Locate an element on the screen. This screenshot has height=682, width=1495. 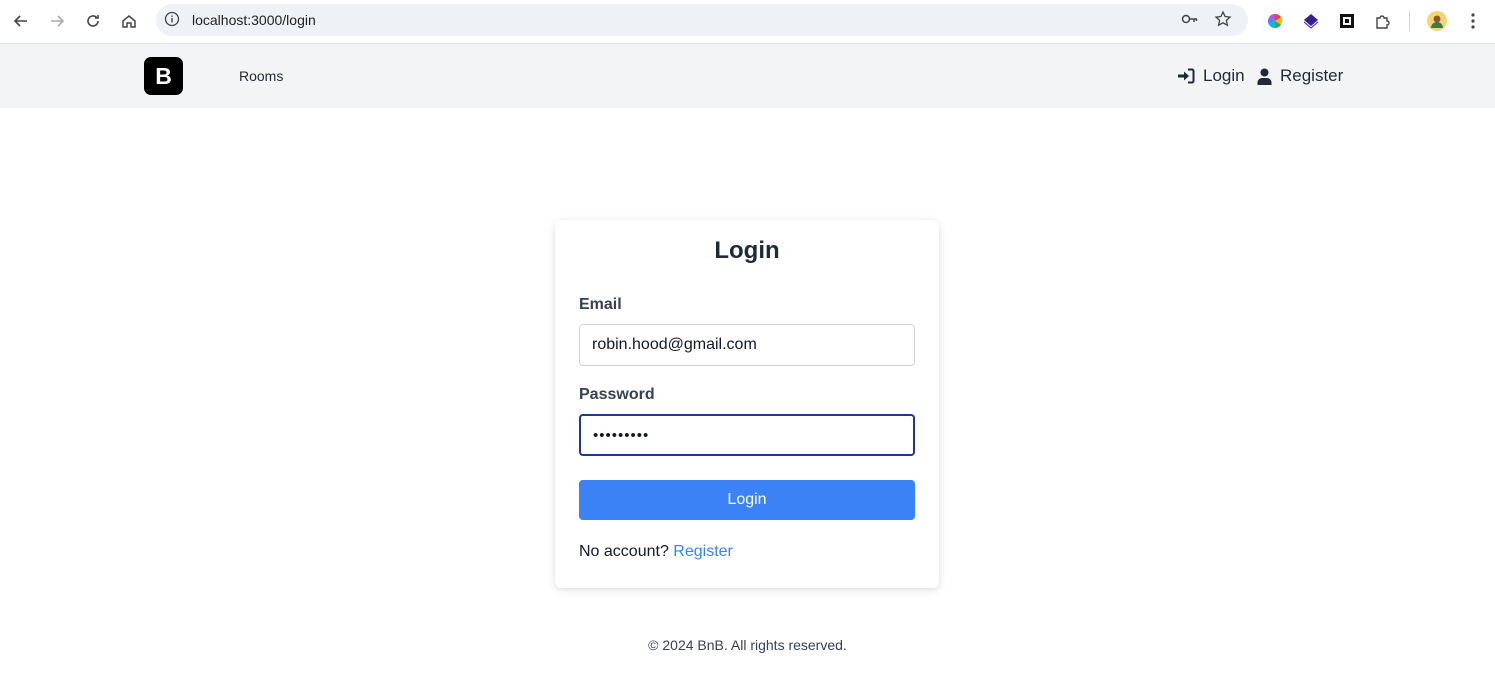
no-account-prompt: No account? Register is located at coordinates (656, 552).